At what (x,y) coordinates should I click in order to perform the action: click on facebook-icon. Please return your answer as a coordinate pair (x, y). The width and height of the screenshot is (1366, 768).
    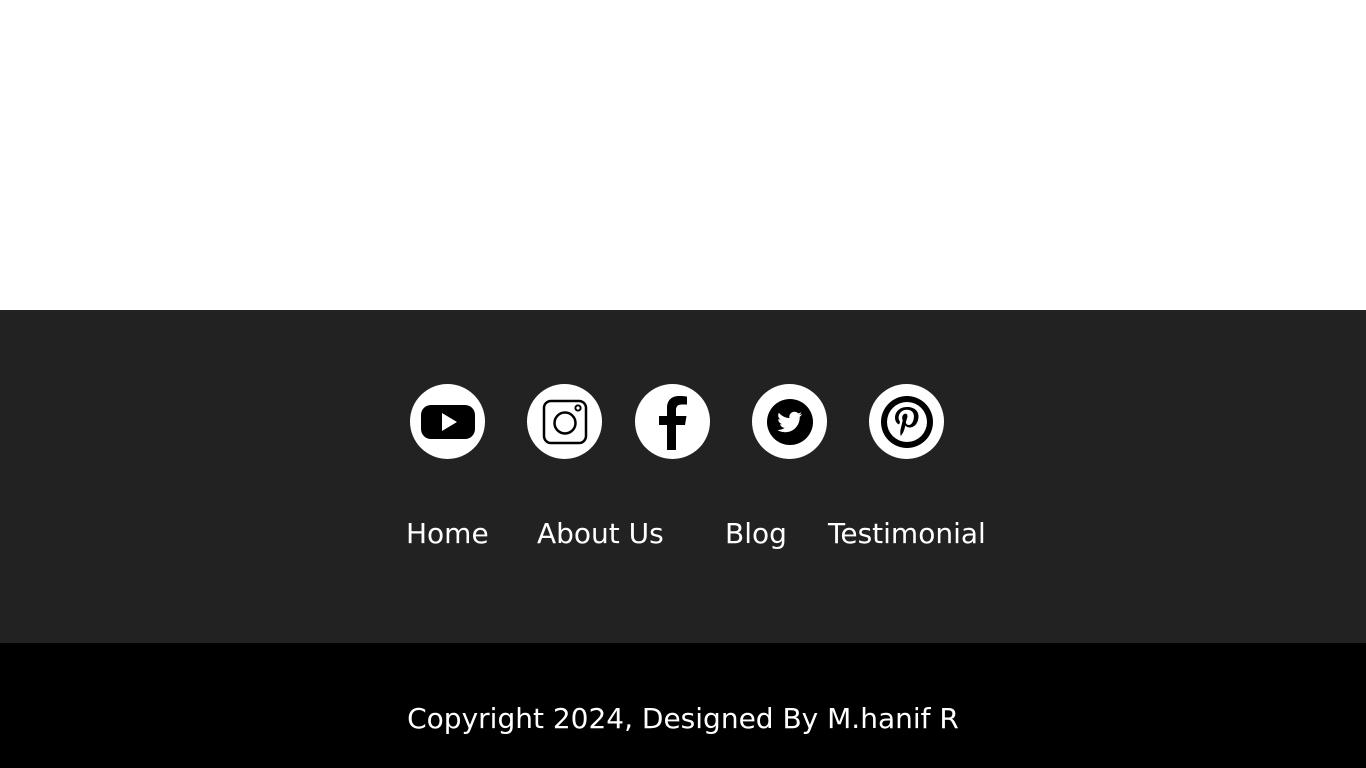
    Looking at the image, I should click on (672, 422).